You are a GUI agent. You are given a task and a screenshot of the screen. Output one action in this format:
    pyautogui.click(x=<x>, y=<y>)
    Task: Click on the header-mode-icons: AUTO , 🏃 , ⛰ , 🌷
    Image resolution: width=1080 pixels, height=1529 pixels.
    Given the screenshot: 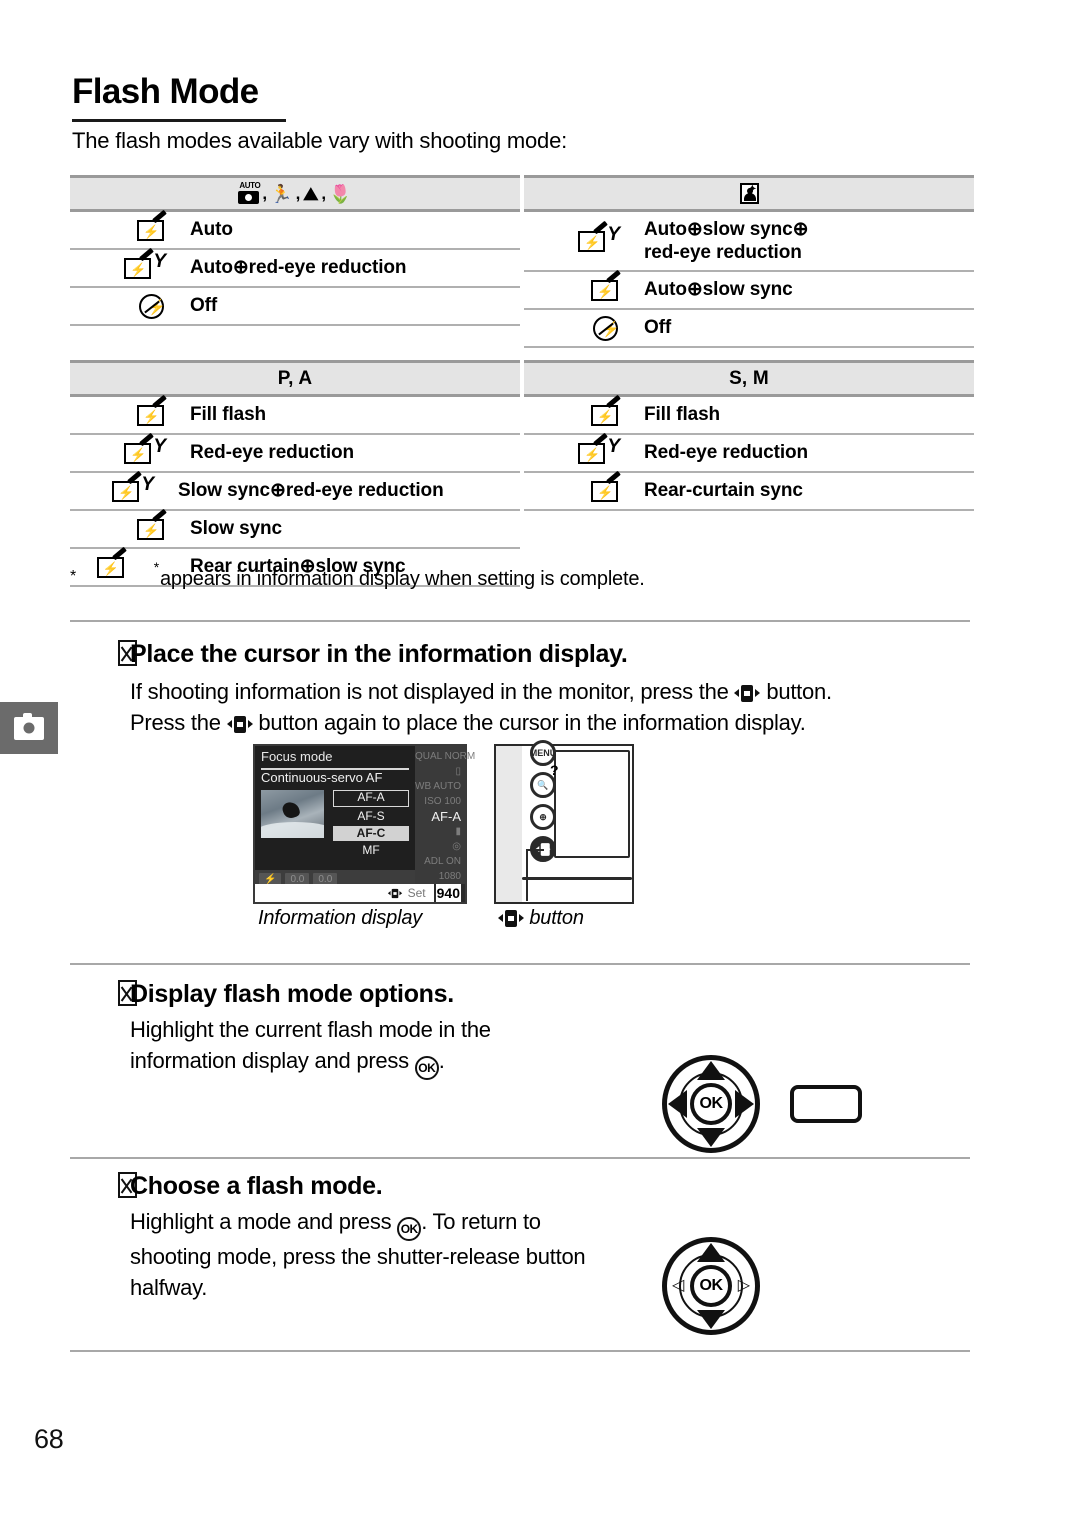 What is the action you would take?
    pyautogui.click(x=295, y=192)
    